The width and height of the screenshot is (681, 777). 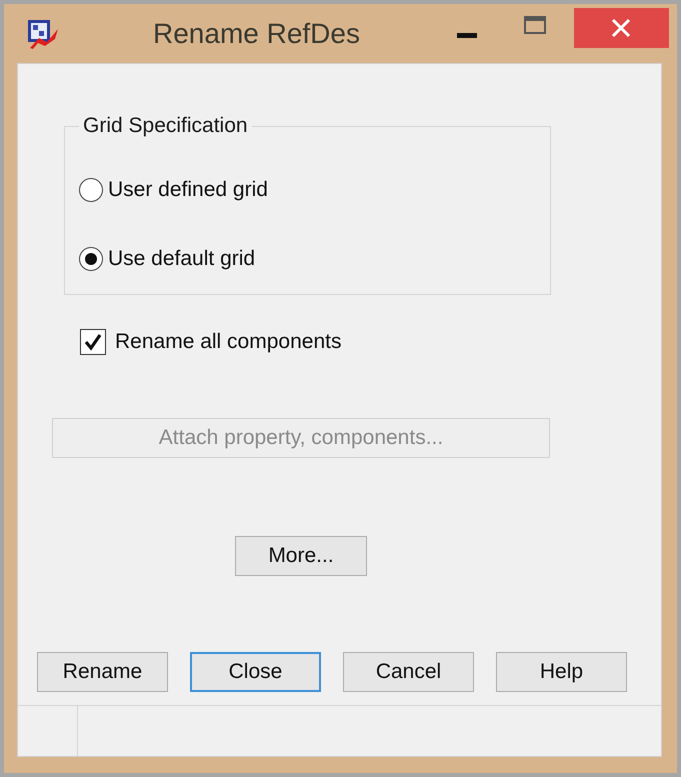 I want to click on window-title: Rename RefDes, so click(x=256, y=34).